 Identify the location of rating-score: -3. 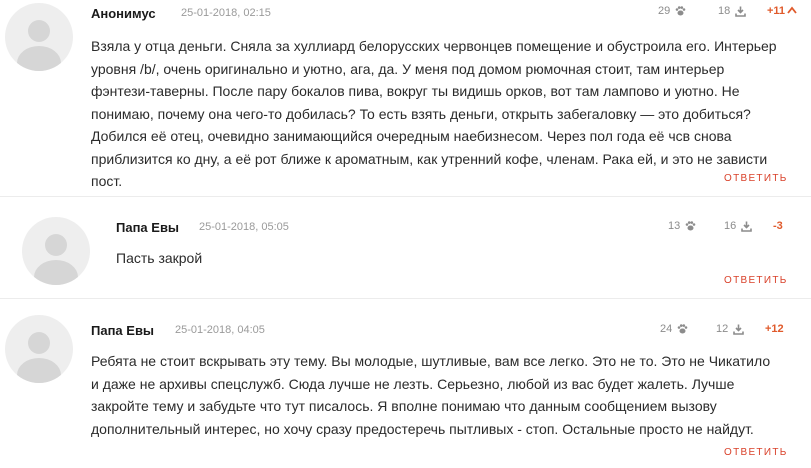
(778, 226).